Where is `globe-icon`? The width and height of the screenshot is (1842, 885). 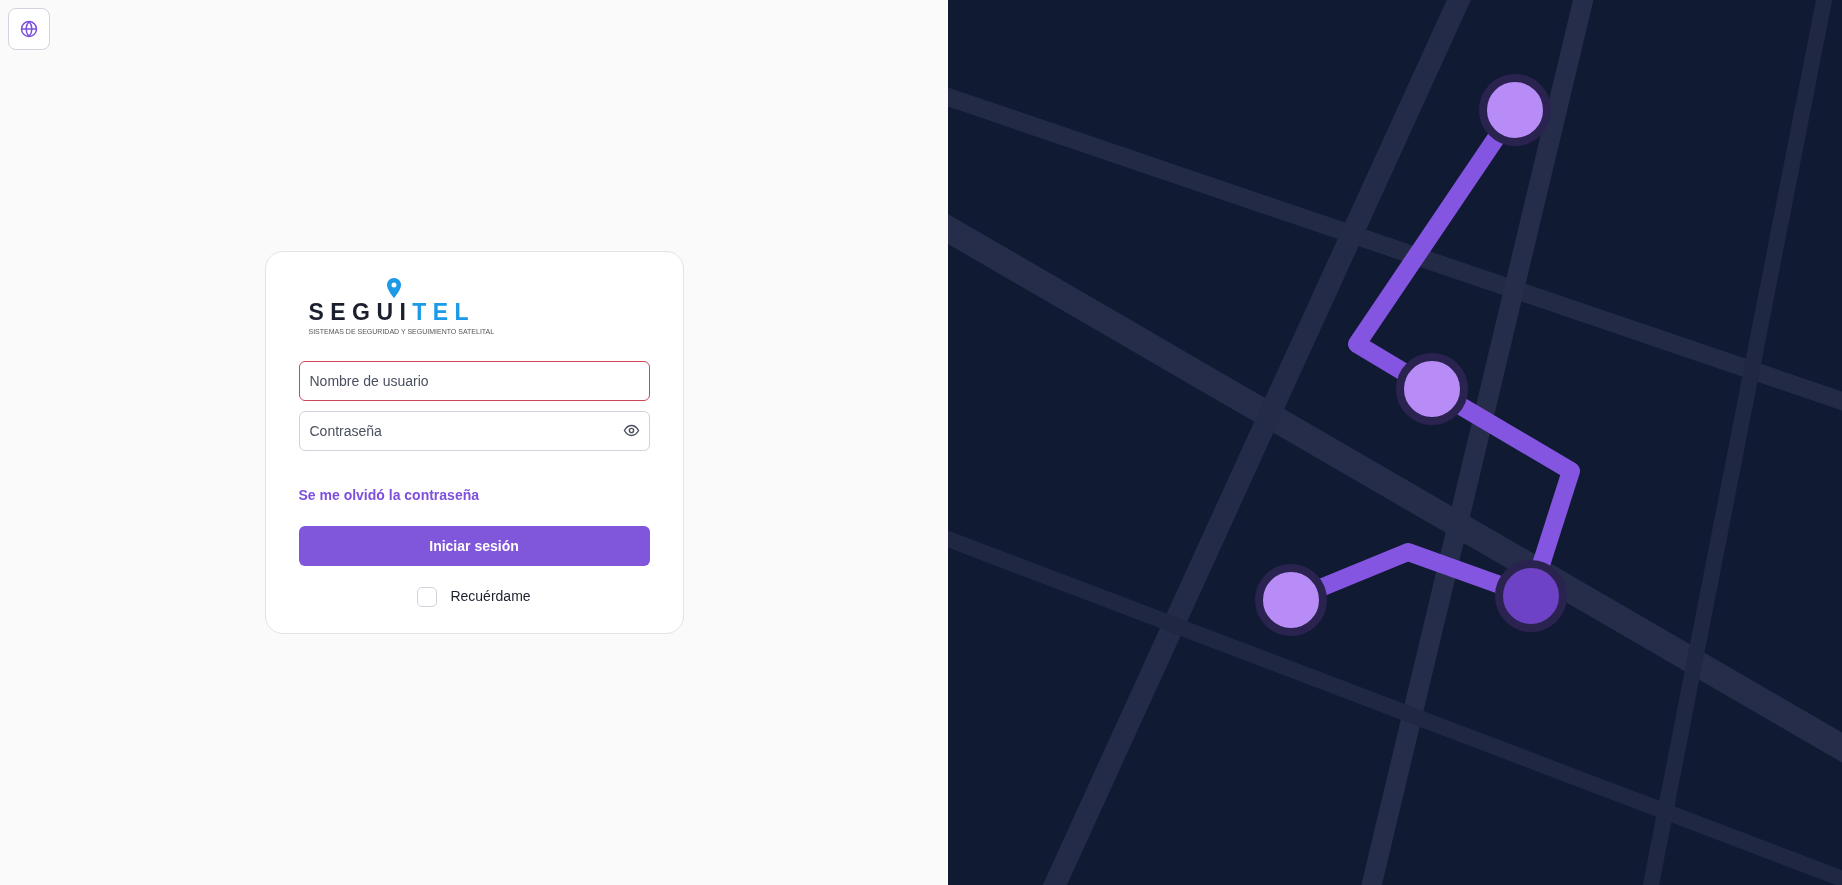 globe-icon is located at coordinates (29, 29).